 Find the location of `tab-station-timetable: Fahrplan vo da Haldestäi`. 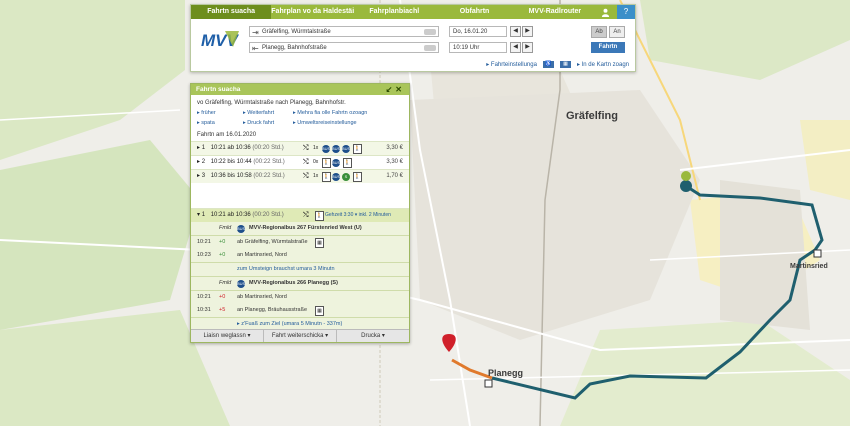

tab-station-timetable: Fahrplan vo da Haldestäi is located at coordinates (312, 12).